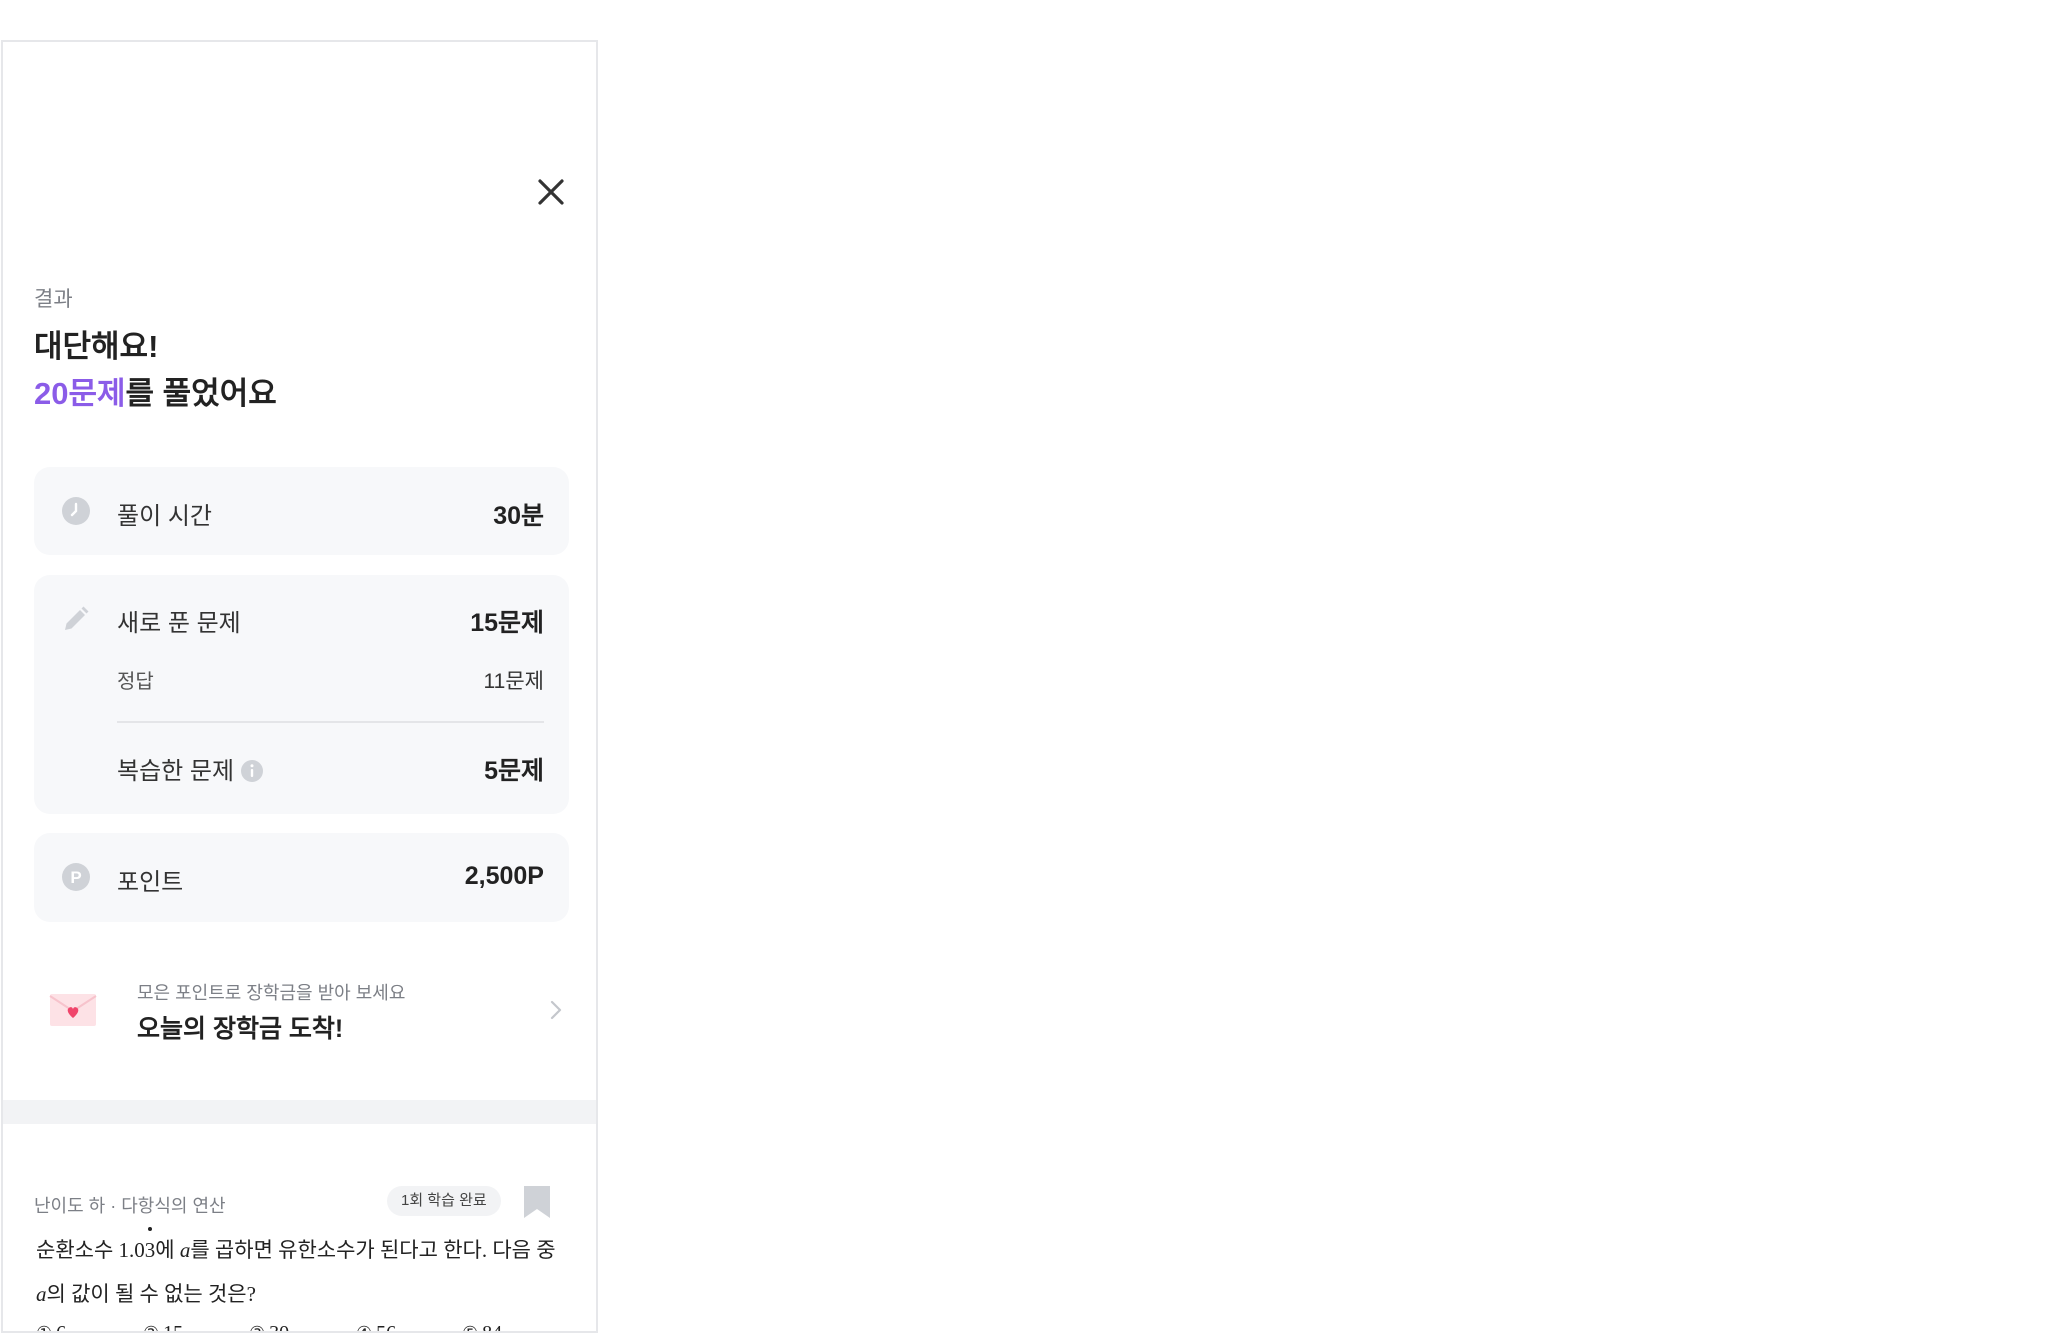 The width and height of the screenshot is (2048, 1334). Describe the element at coordinates (201, 393) in the screenshot. I see `headline-rest: 를 풀었어요` at that location.